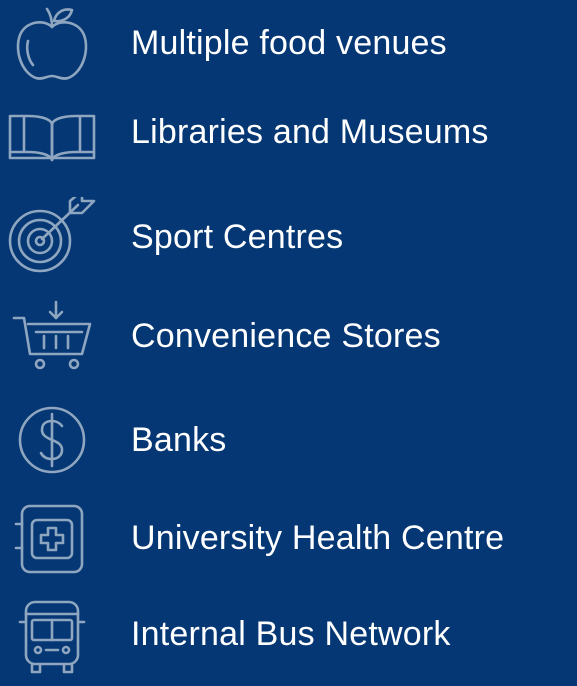 Image resolution: width=577 pixels, height=686 pixels. I want to click on amenity-label: Convenience Stores, so click(286, 336).